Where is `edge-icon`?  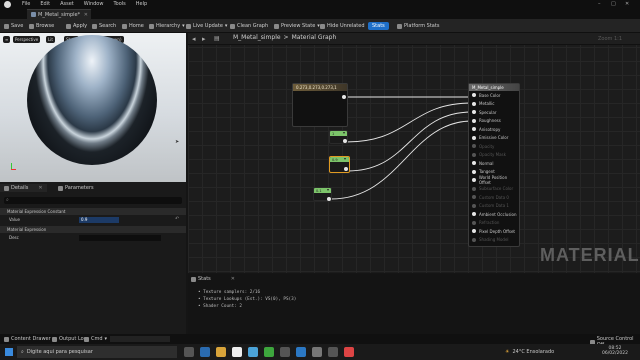
edge-icon is located at coordinates (205, 352).